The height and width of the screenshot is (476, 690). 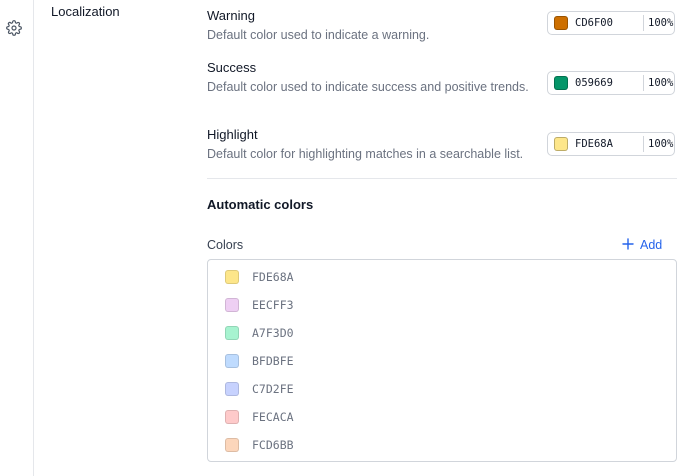 I want to click on list-item: BFDBFE, so click(x=259, y=361).